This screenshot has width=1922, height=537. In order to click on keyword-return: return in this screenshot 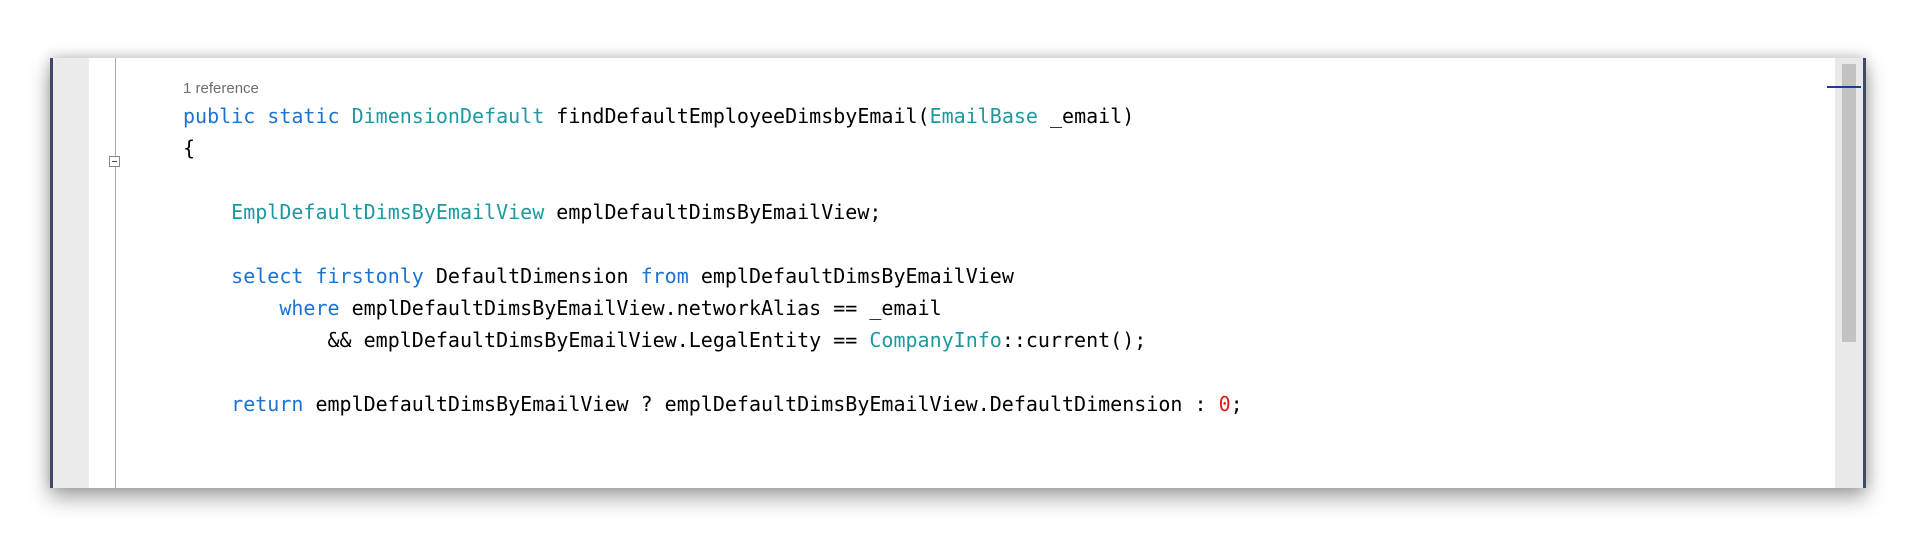, I will do `click(267, 404)`.